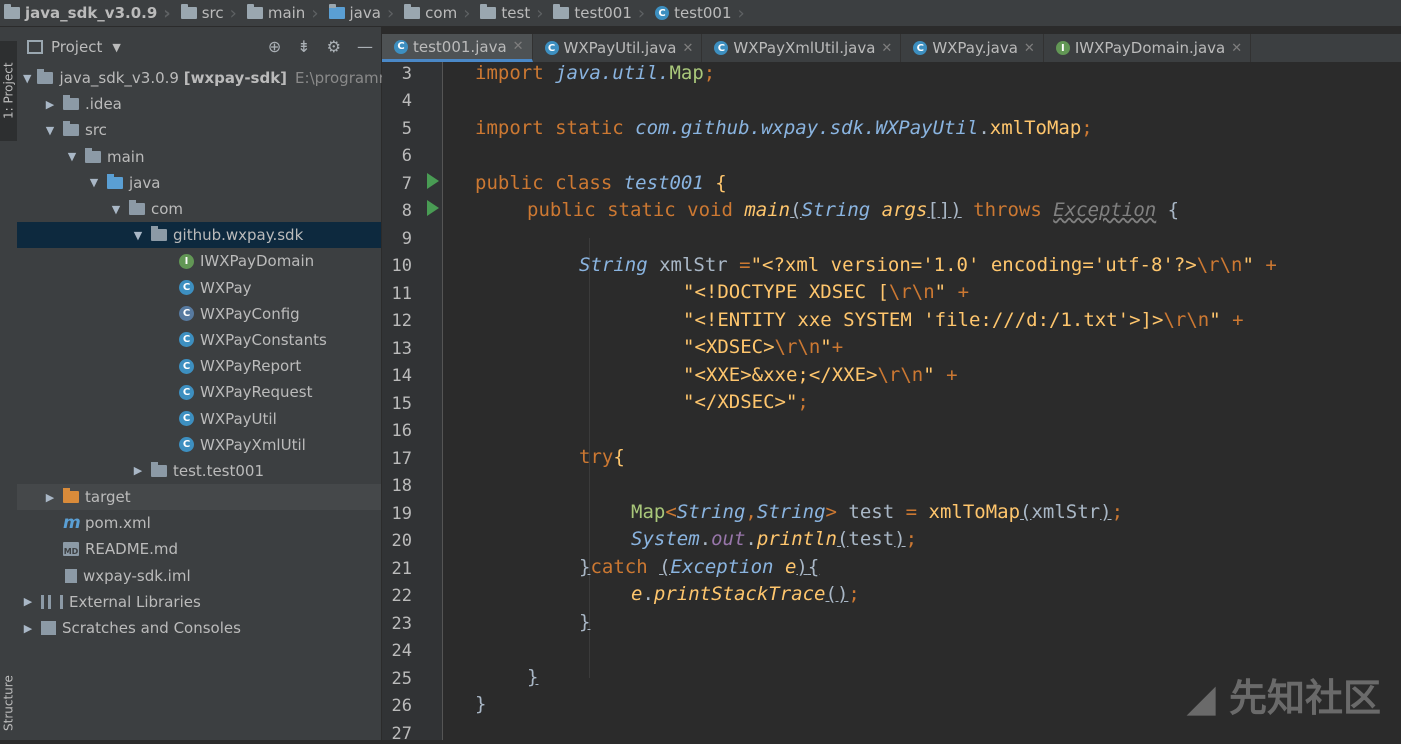 Image resolution: width=1401 pixels, height=744 pixels. I want to click on tree-item-target: ▶ target, so click(199, 497).